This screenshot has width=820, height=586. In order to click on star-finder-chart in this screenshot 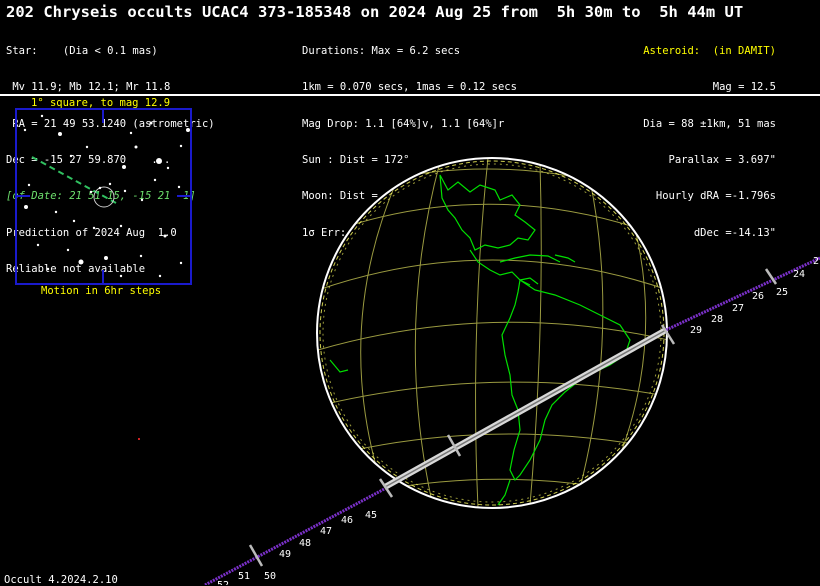, I will do `click(103, 196)`.